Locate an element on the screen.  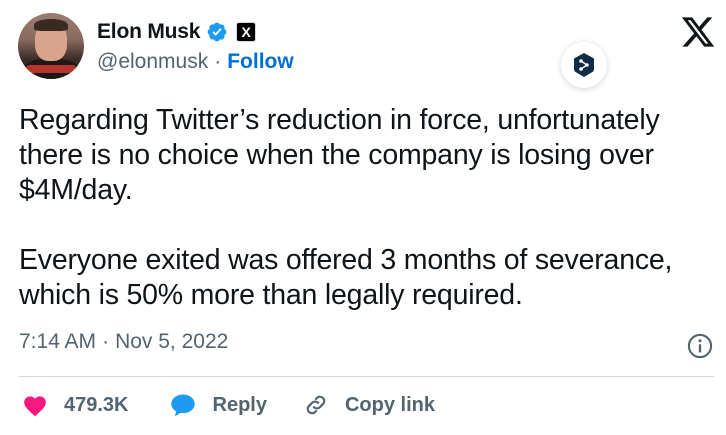
copy-link-button: Copy link is located at coordinates (369, 405).